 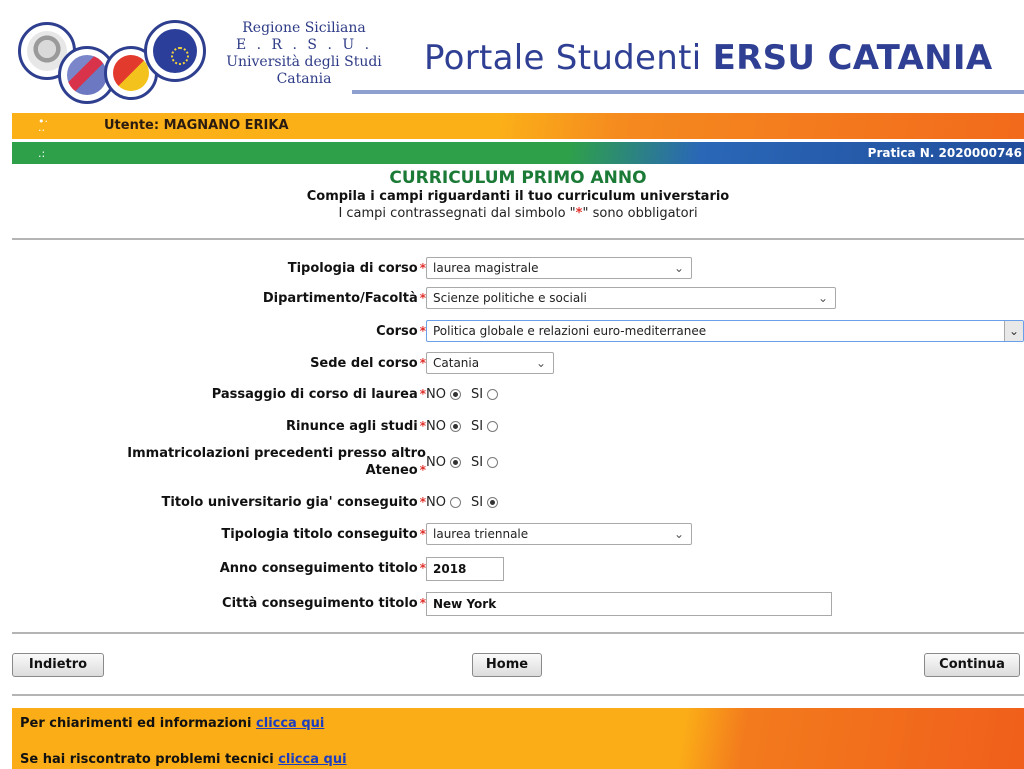 What do you see at coordinates (631, 298) in the screenshot?
I see `dipartimento-select: Scienze politiche e sociali ⌄` at bounding box center [631, 298].